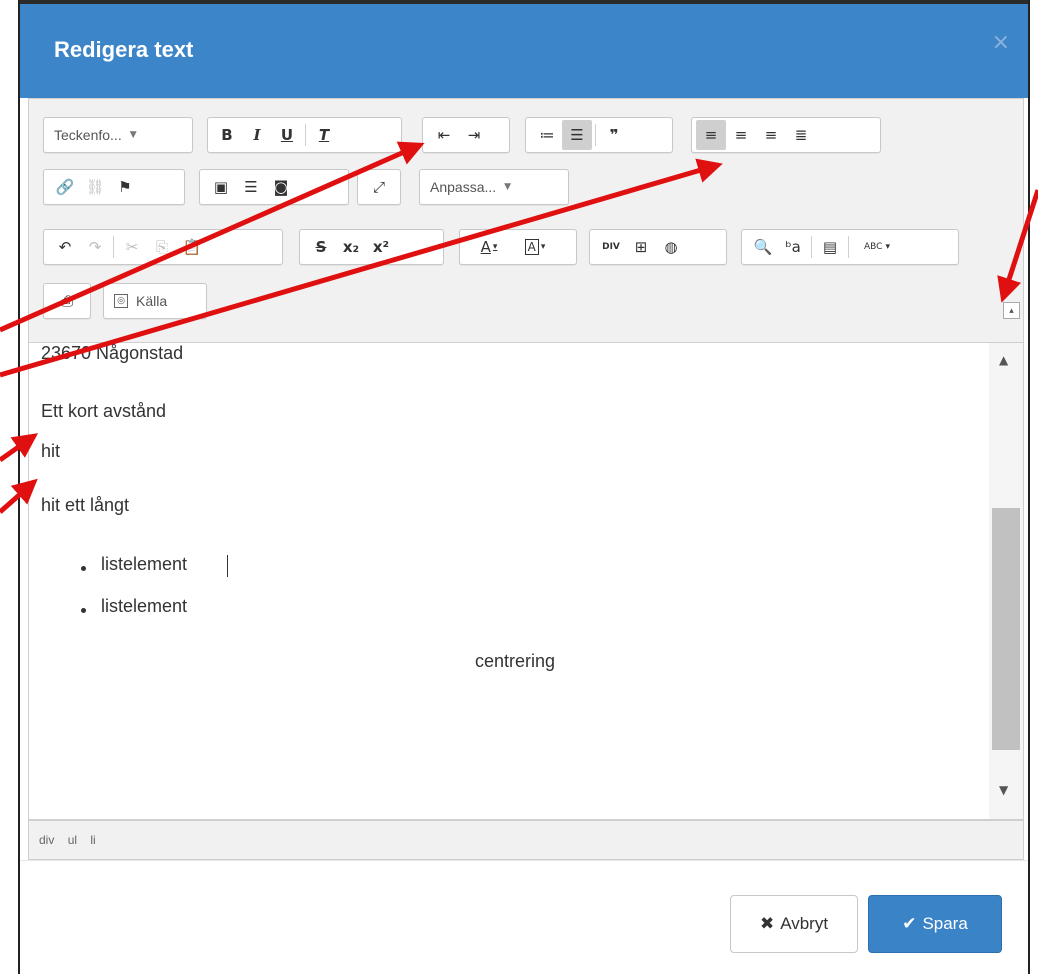 The image size is (1038, 974). I want to click on italic-button: I, so click(257, 135).